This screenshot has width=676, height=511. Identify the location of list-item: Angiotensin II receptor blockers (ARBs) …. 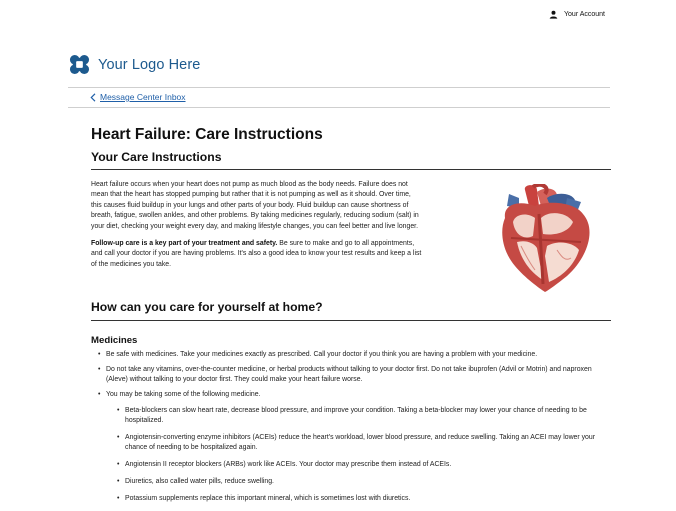
(364, 465).